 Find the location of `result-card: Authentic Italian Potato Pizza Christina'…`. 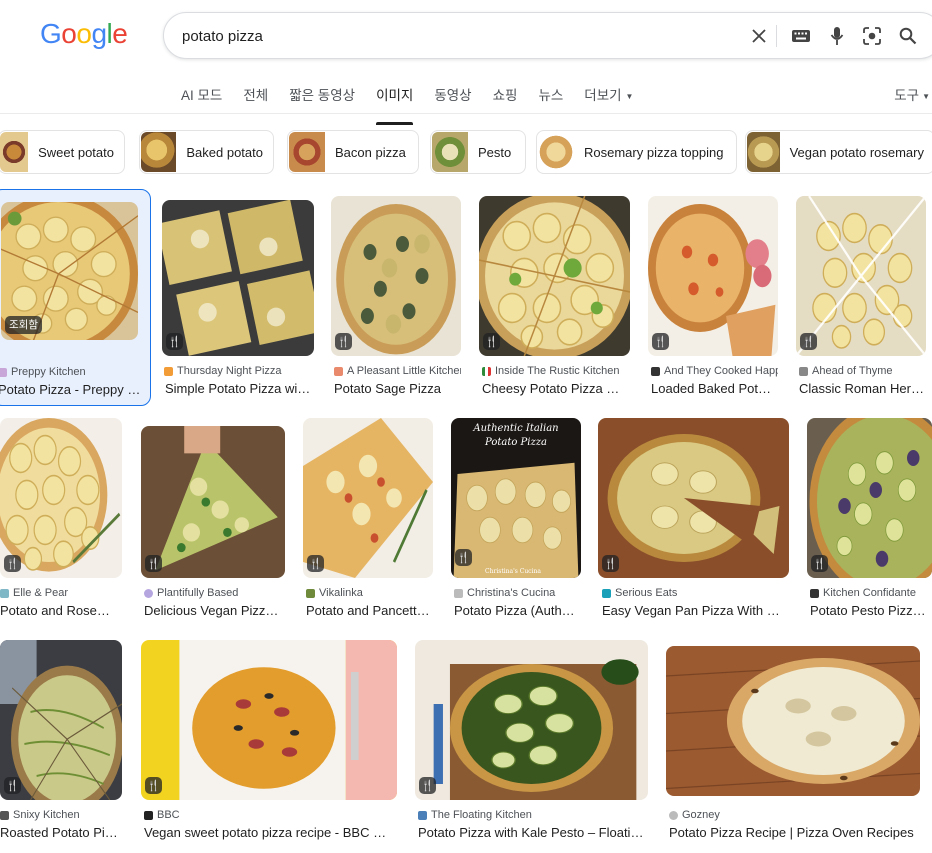

result-card: Authentic Italian Potato Pizza Christina'… is located at coordinates (516, 520).